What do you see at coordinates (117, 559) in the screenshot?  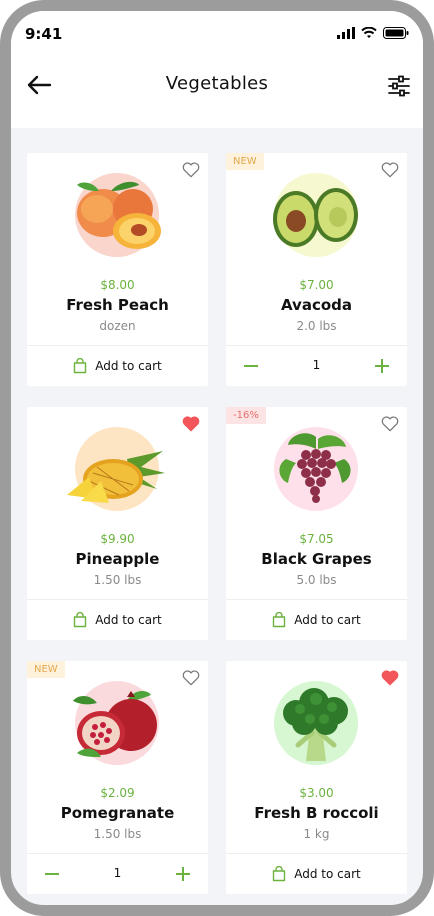 I see `product-name: Pineapple` at bounding box center [117, 559].